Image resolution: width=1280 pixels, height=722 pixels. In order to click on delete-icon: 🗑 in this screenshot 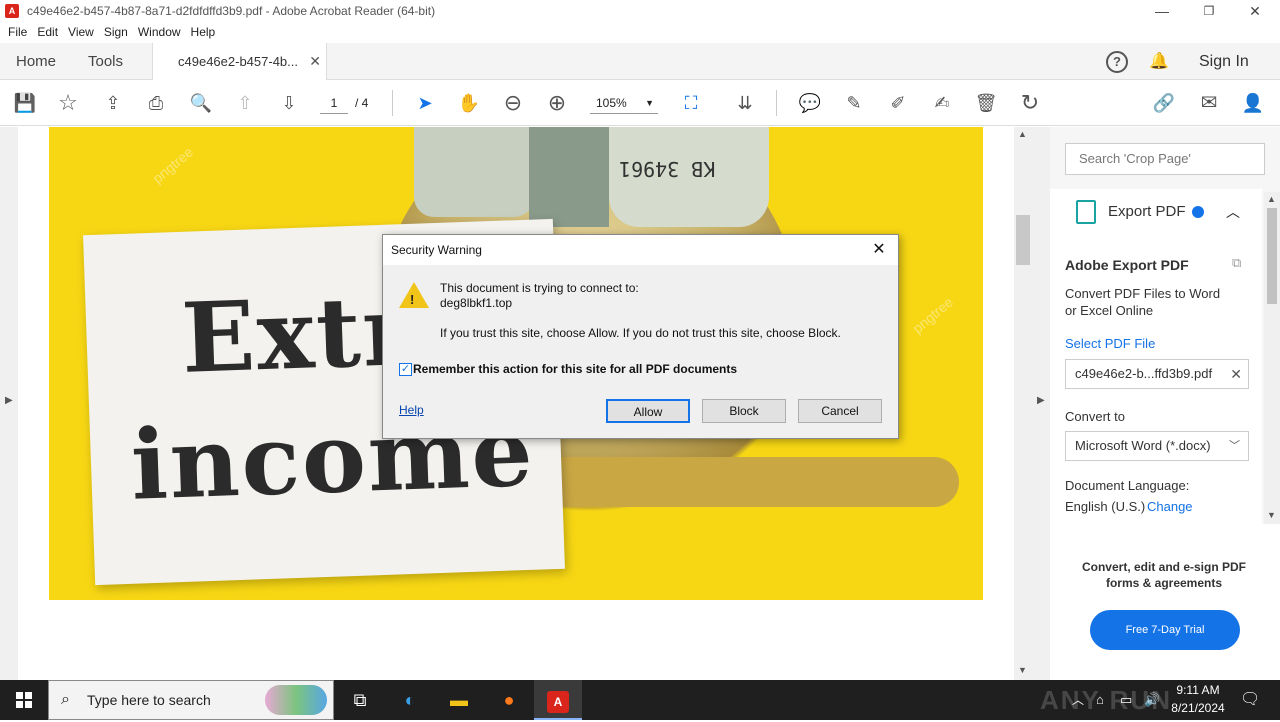, I will do `click(986, 103)`.